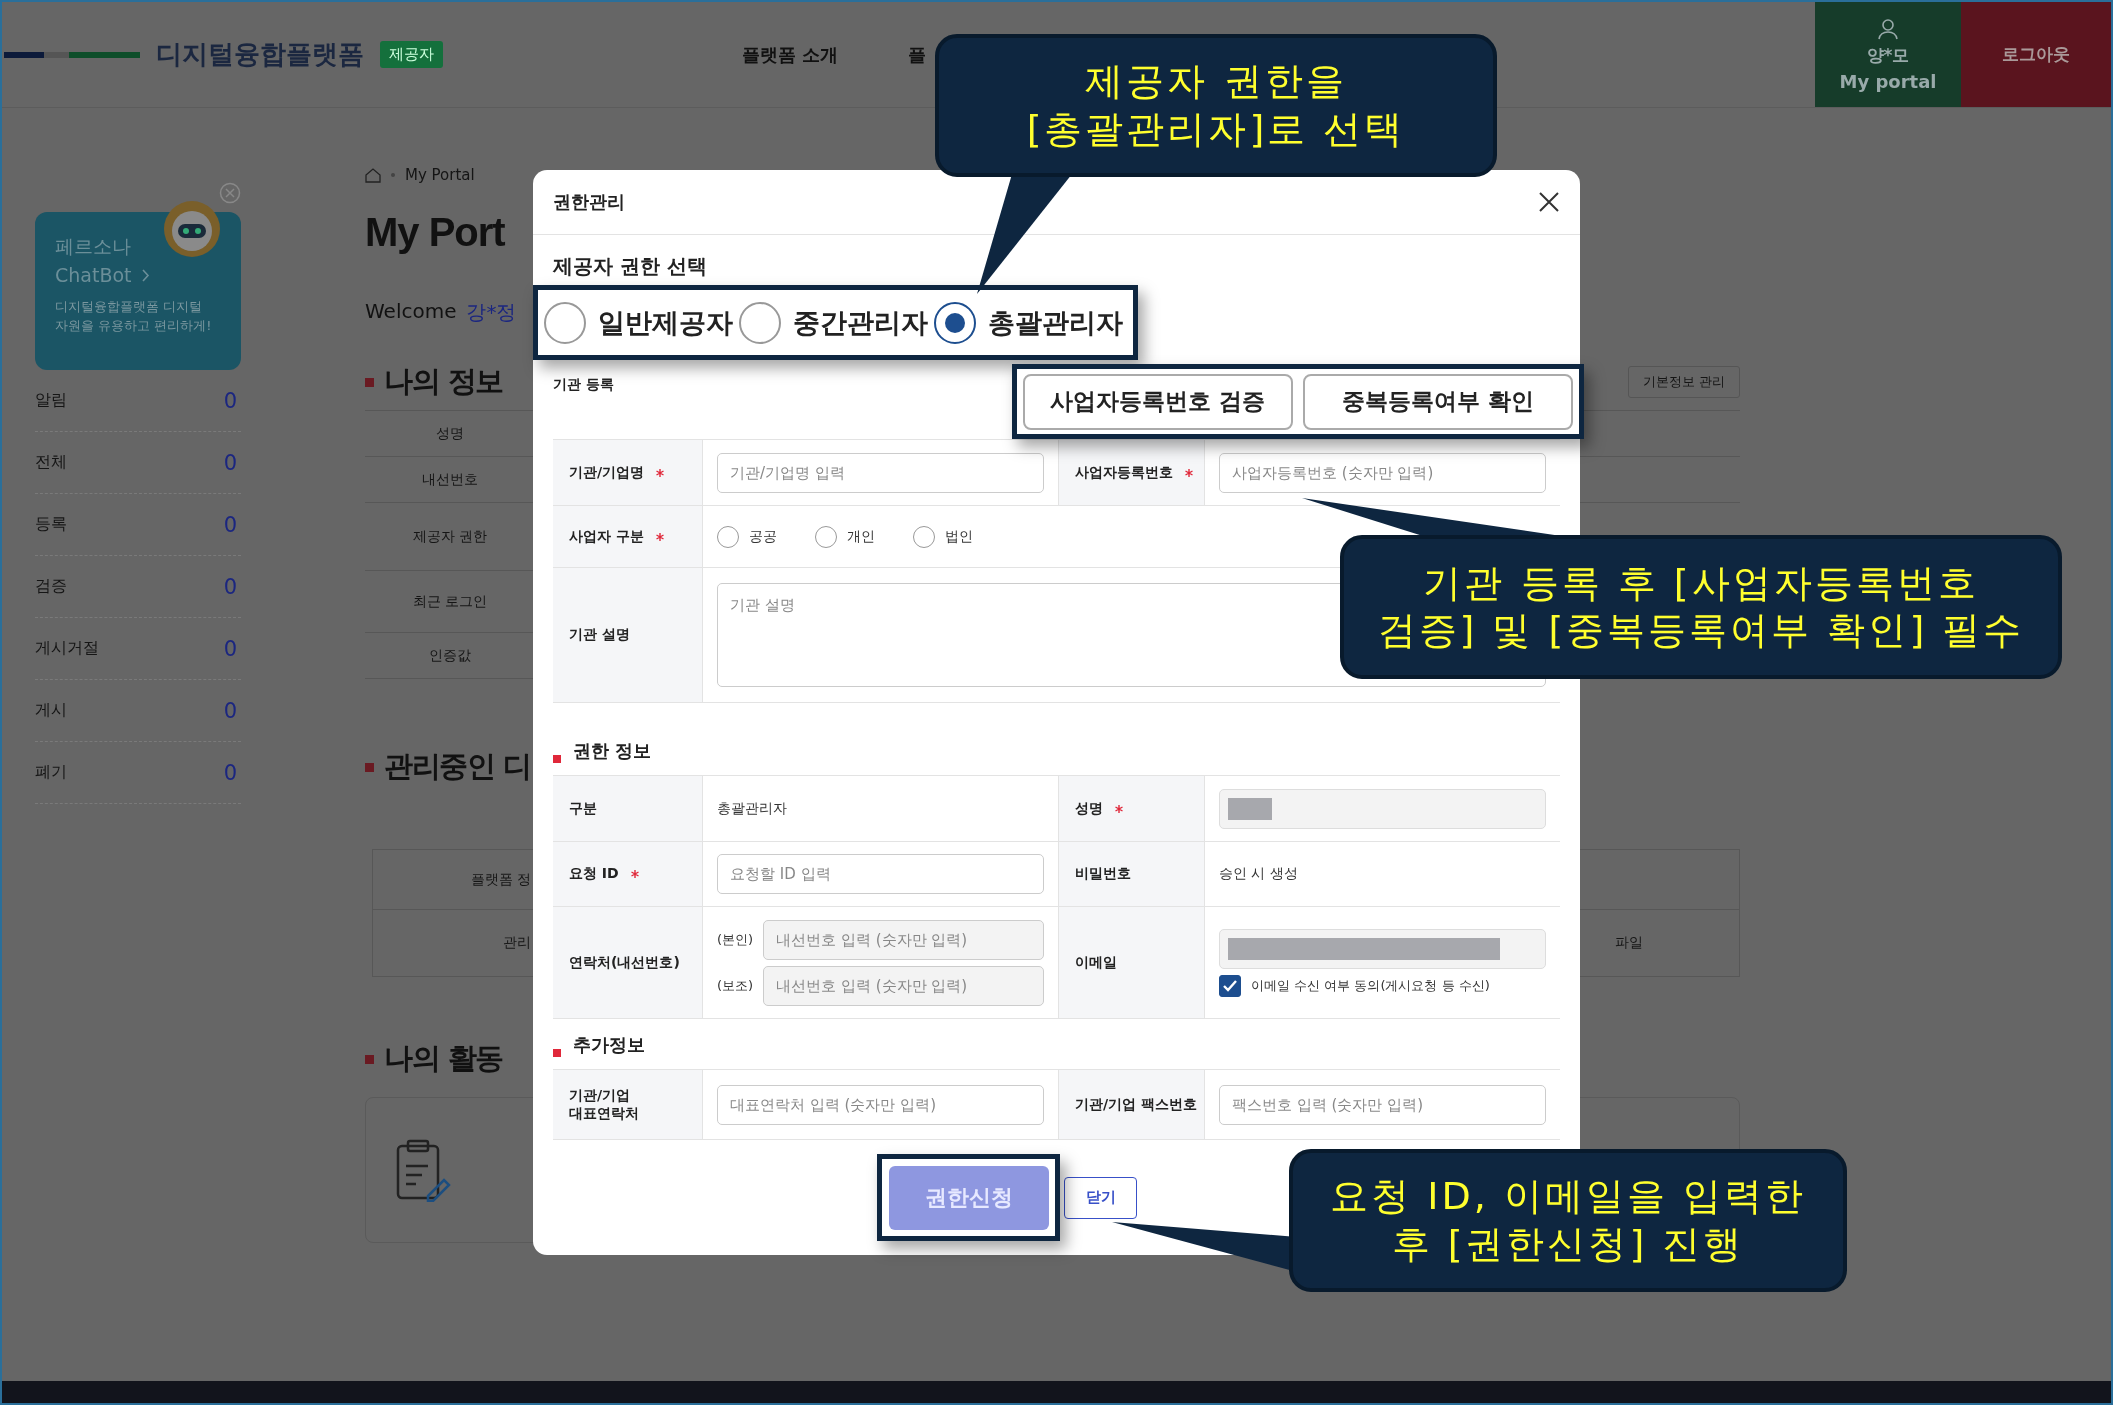 The height and width of the screenshot is (1405, 2113). What do you see at coordinates (51, 772) in the screenshot?
I see `stat-label: 폐기` at bounding box center [51, 772].